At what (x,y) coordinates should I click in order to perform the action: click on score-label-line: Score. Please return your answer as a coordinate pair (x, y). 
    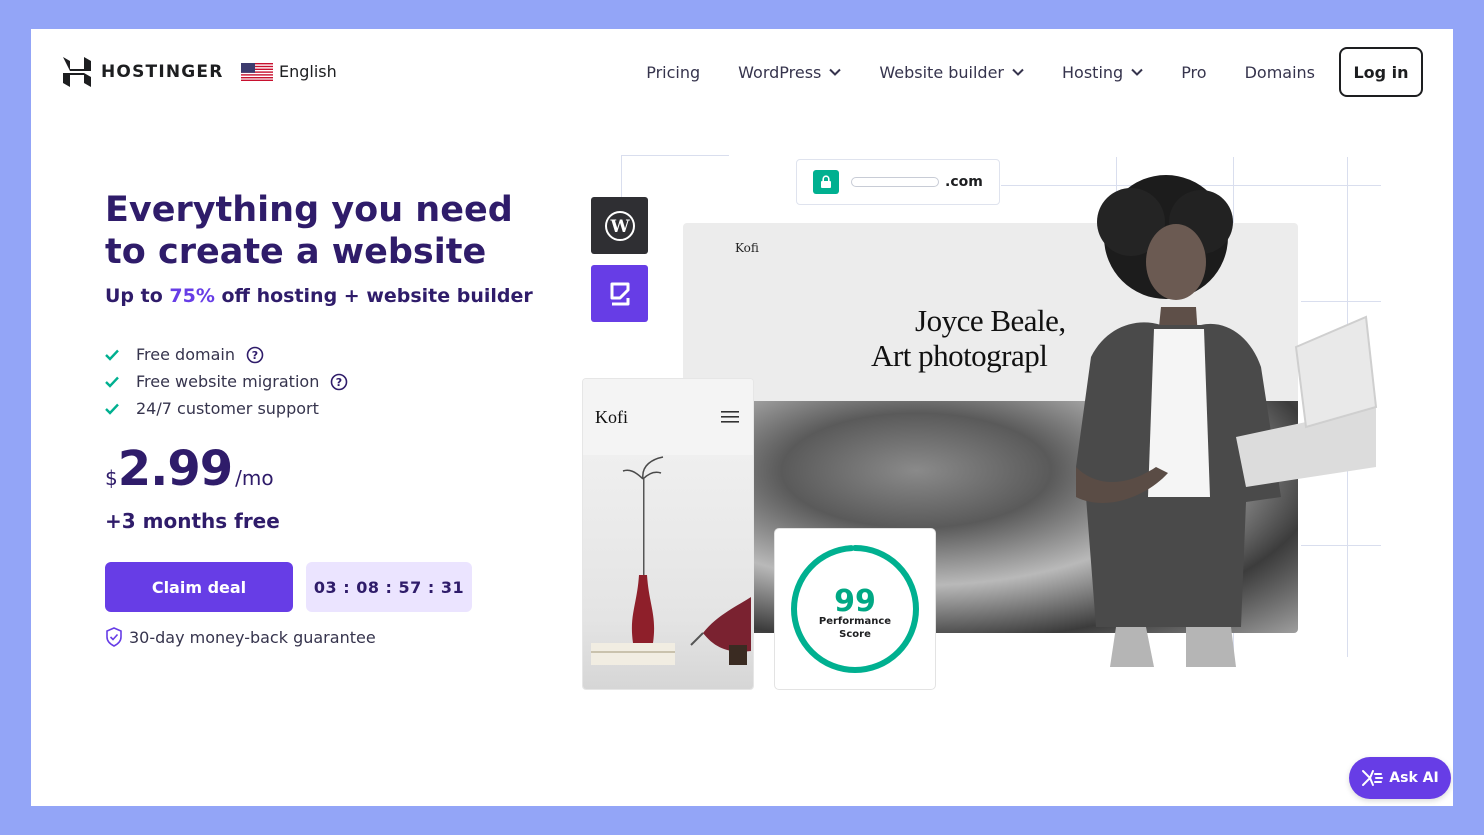
    Looking at the image, I should click on (855, 634).